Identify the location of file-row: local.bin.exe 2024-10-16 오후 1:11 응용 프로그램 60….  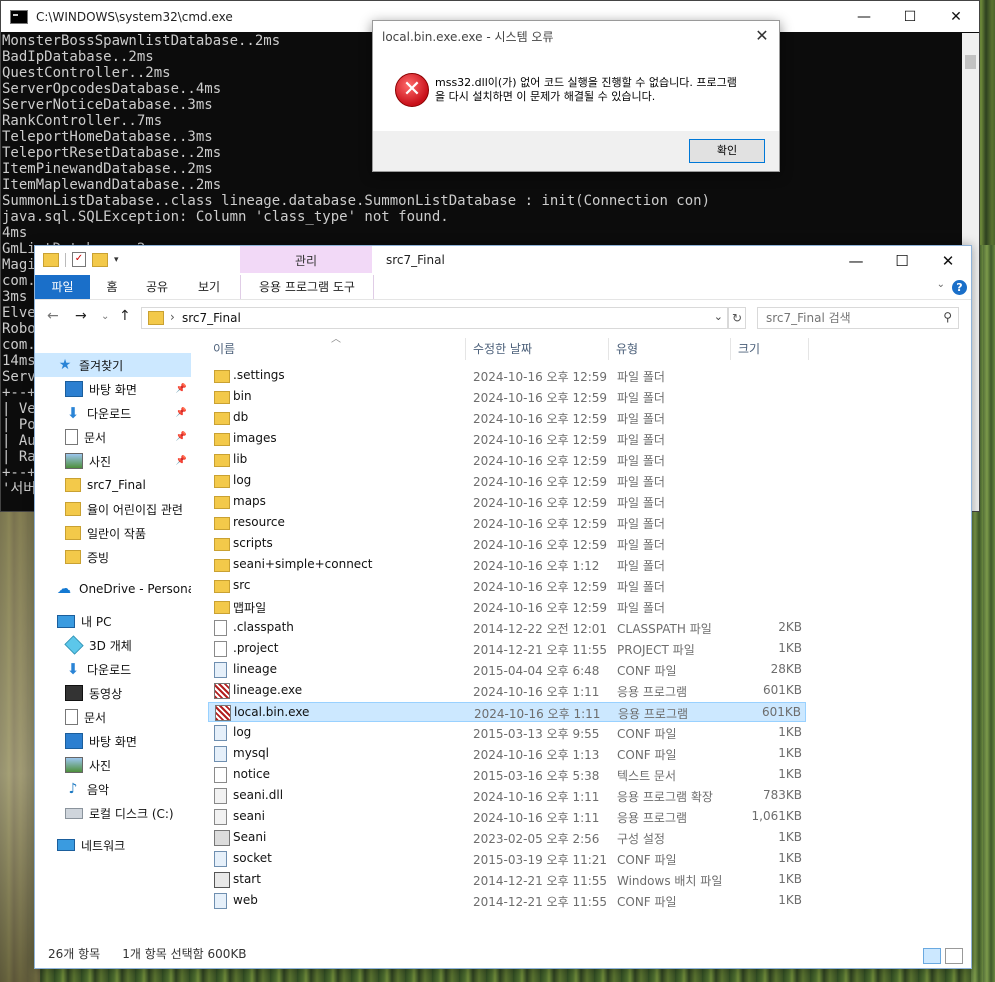
(507, 712).